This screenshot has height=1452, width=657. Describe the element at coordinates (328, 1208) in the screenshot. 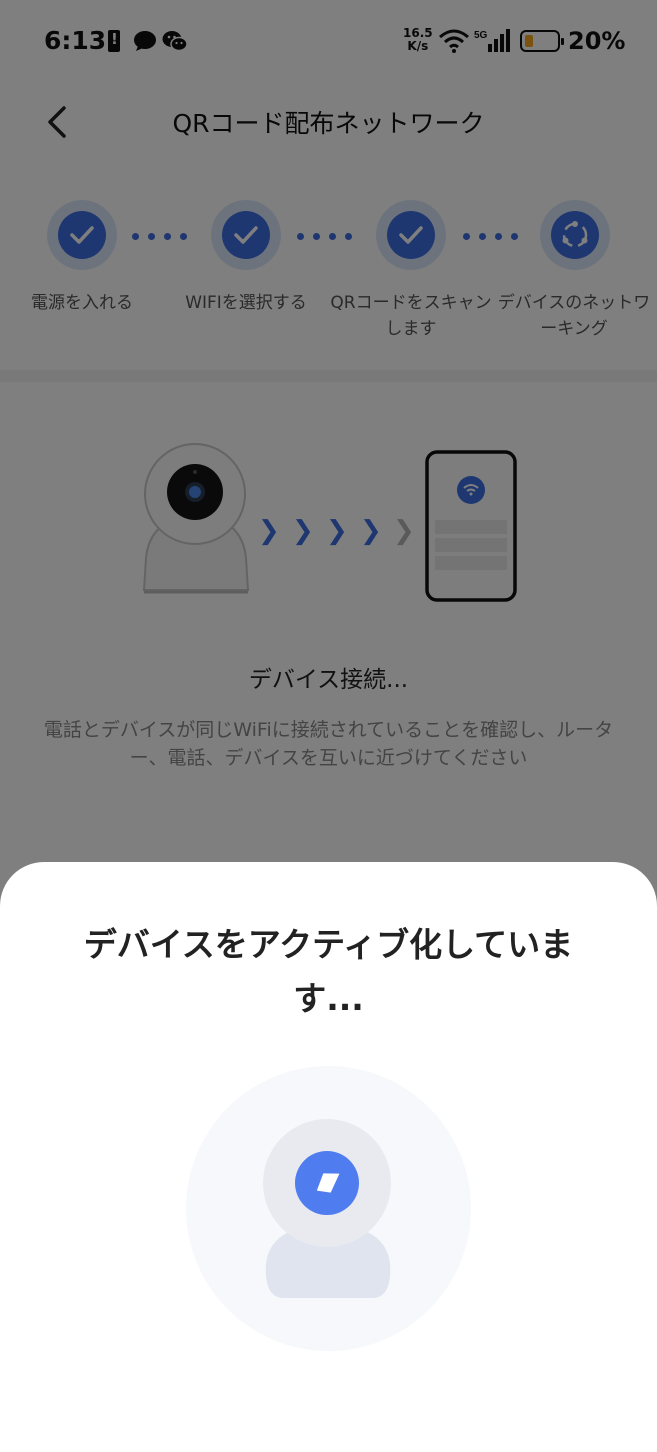

I see `activating-camera-illustration` at that location.